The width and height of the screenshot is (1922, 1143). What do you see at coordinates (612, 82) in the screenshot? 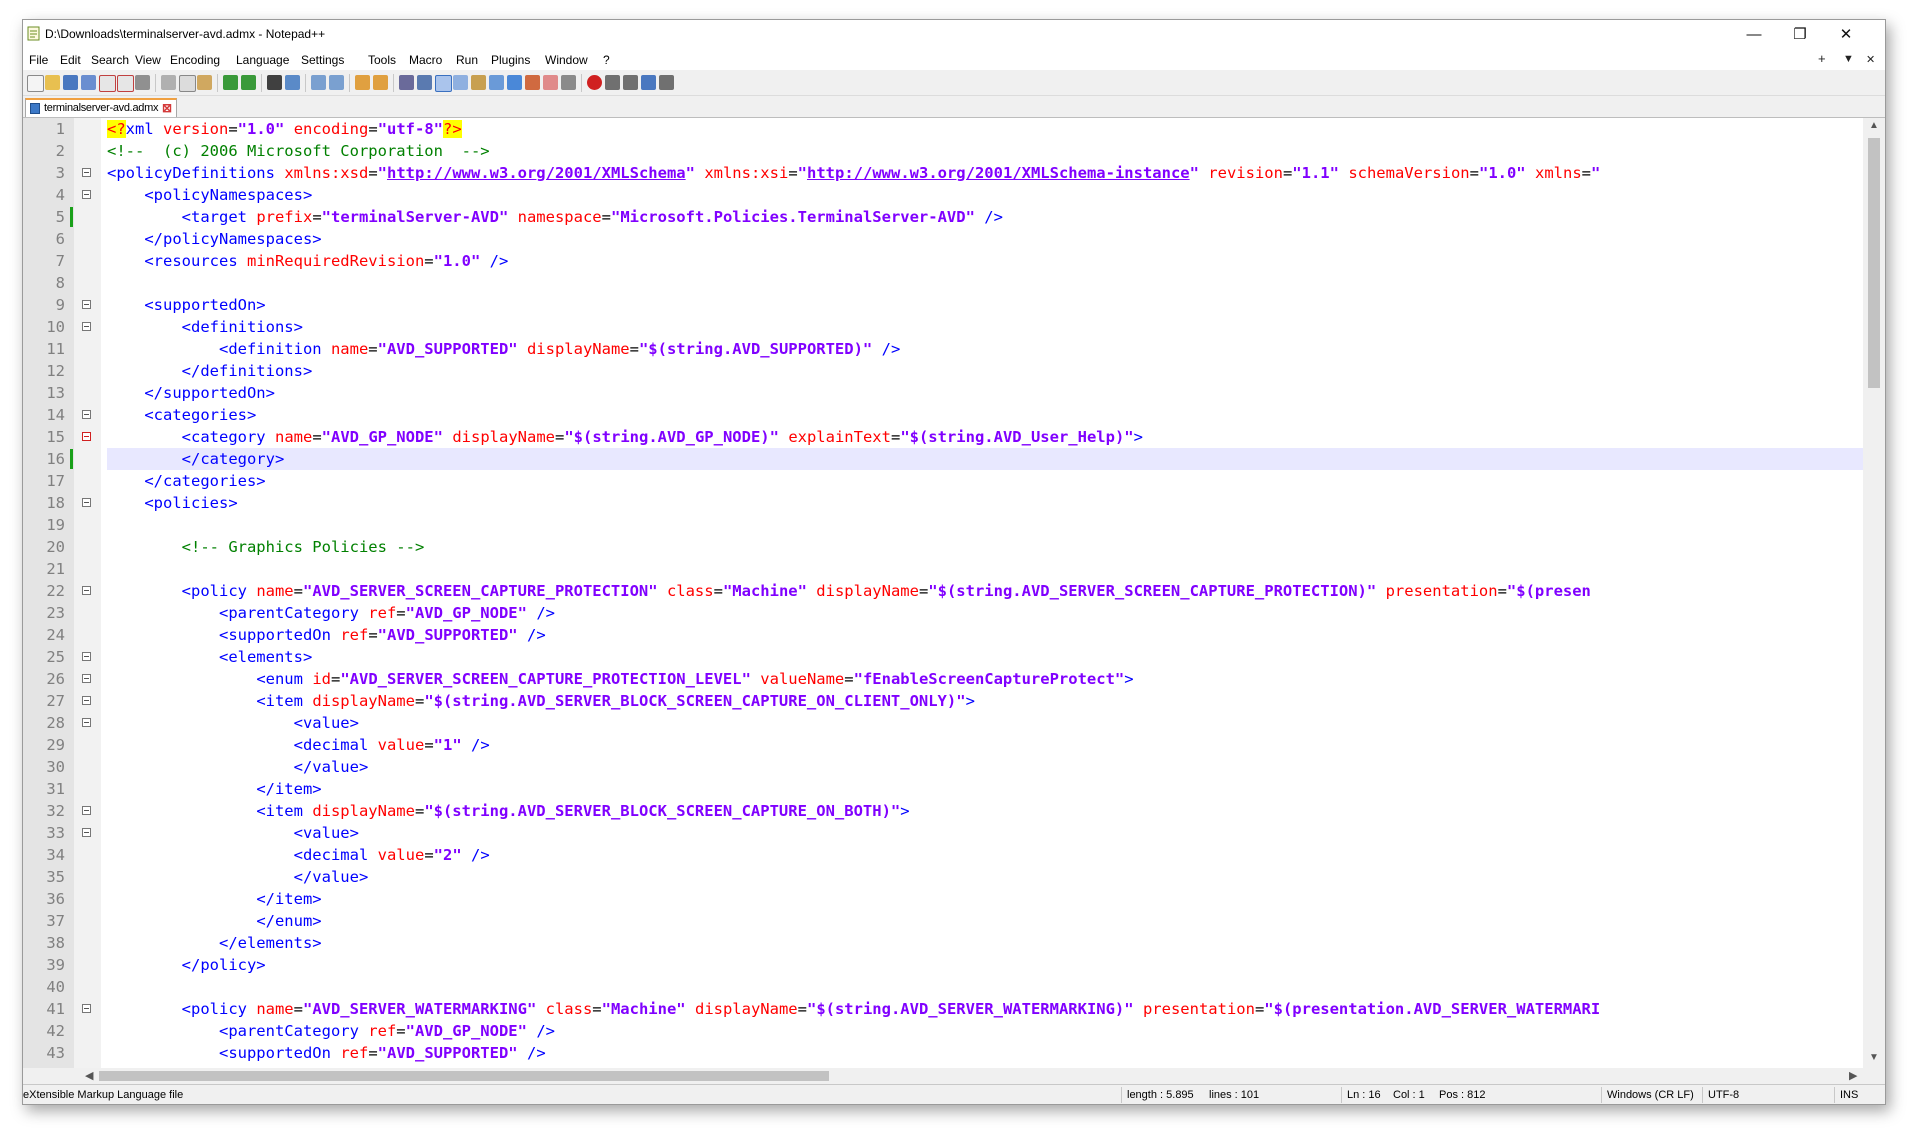
I see `stop-macro-icon` at bounding box center [612, 82].